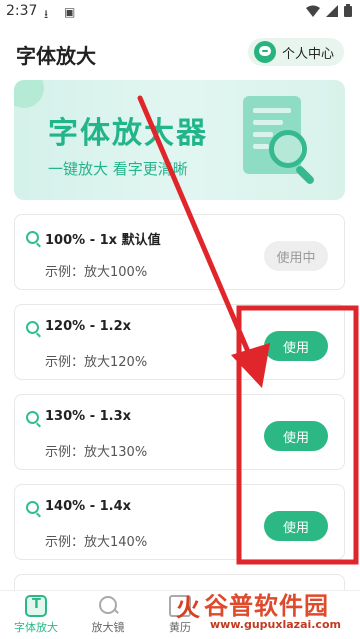  I want to click on notification-icon: ▣, so click(70, 12).